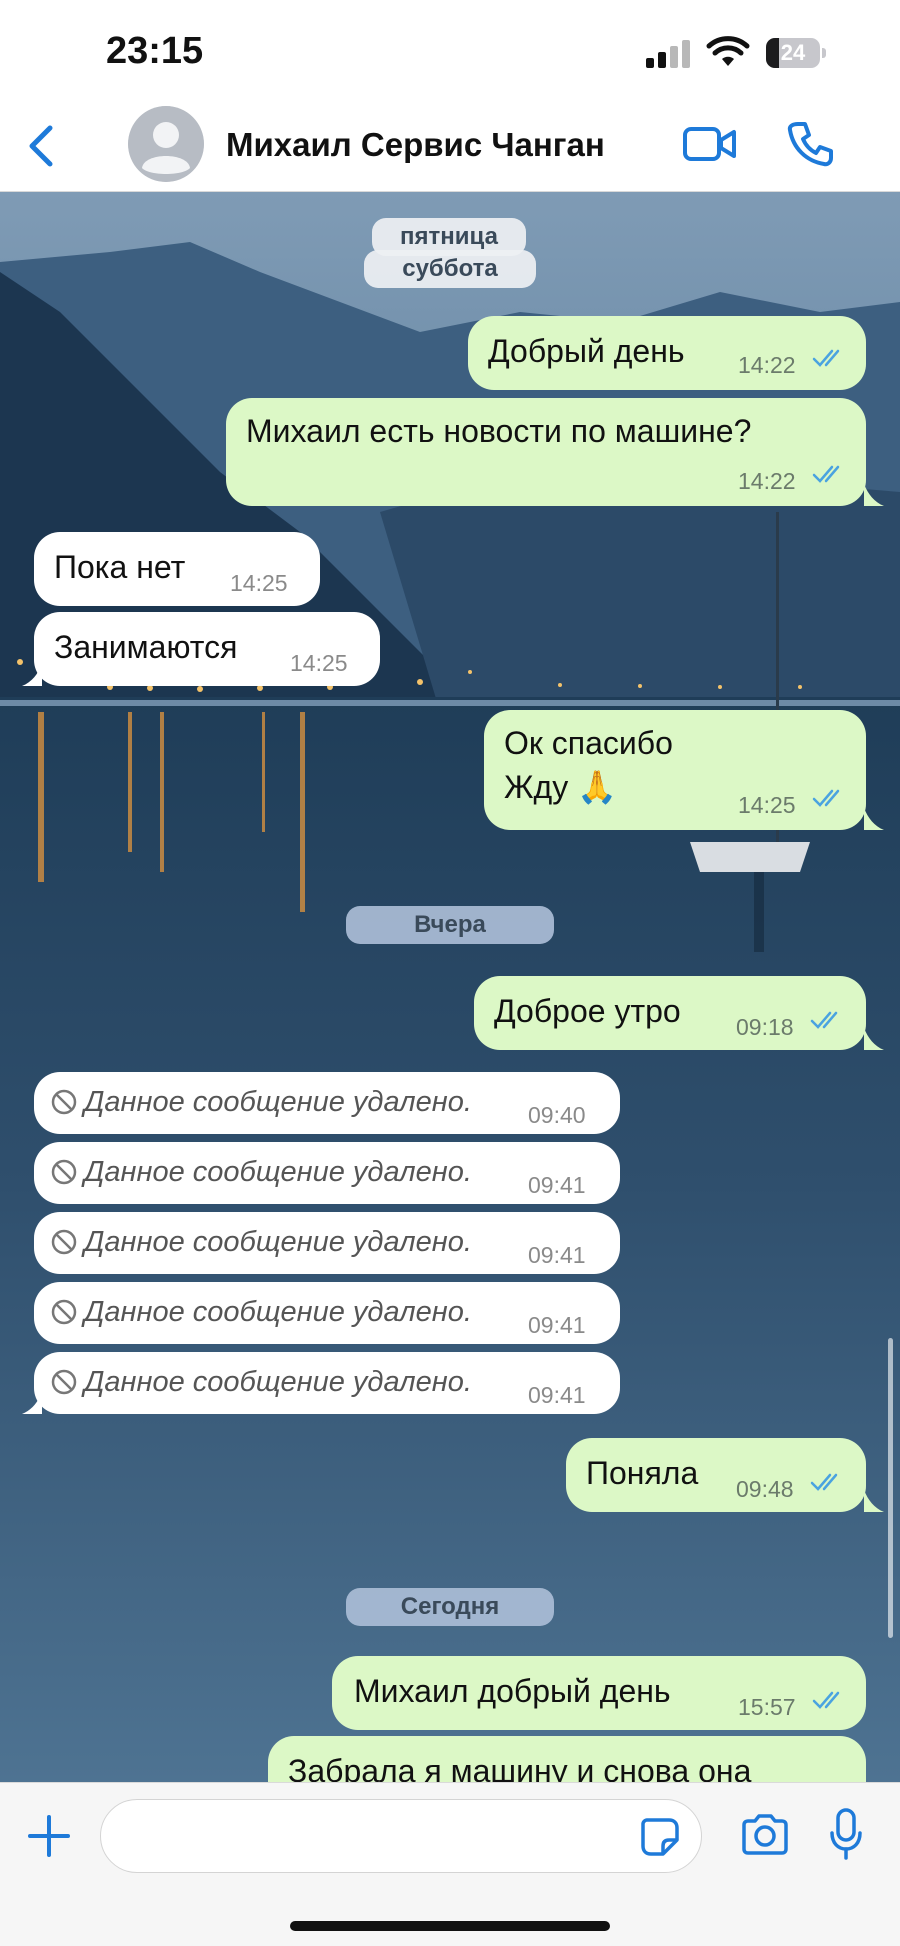 This screenshot has height=1946, width=900. I want to click on battery-level: 24, so click(793, 52).